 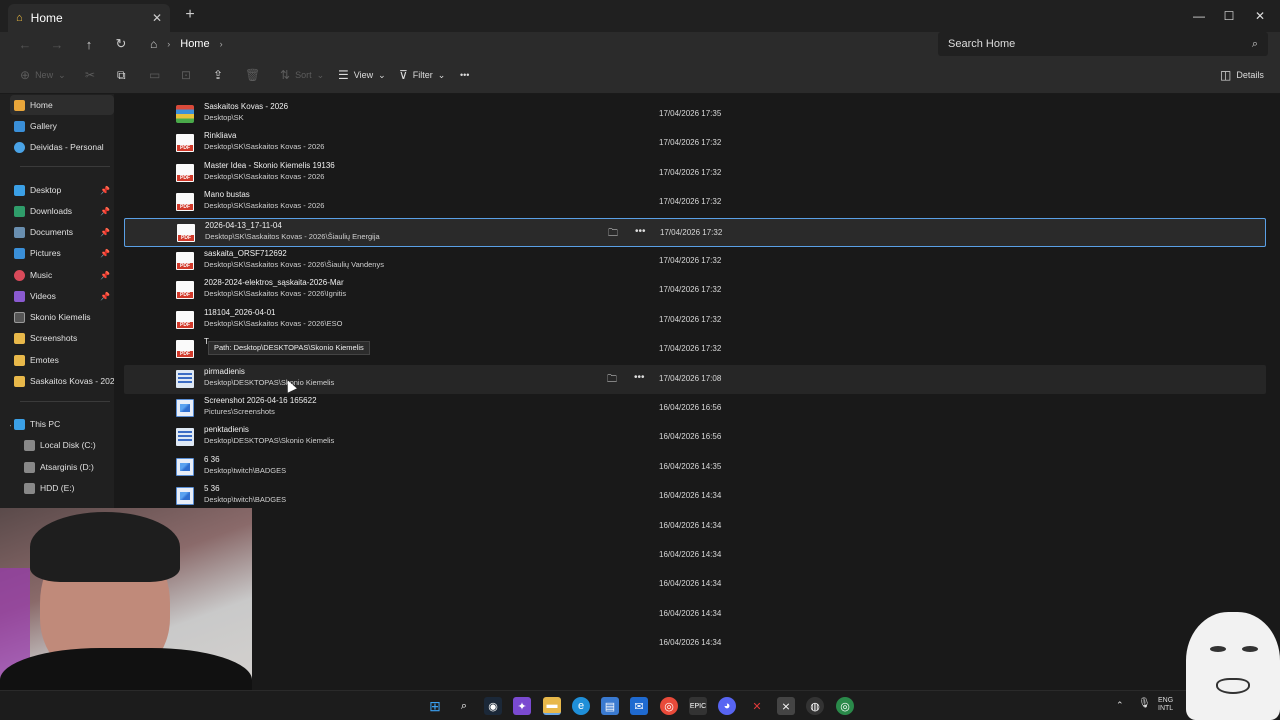 What do you see at coordinates (89, 44) in the screenshot?
I see `up-icon: ↑` at bounding box center [89, 44].